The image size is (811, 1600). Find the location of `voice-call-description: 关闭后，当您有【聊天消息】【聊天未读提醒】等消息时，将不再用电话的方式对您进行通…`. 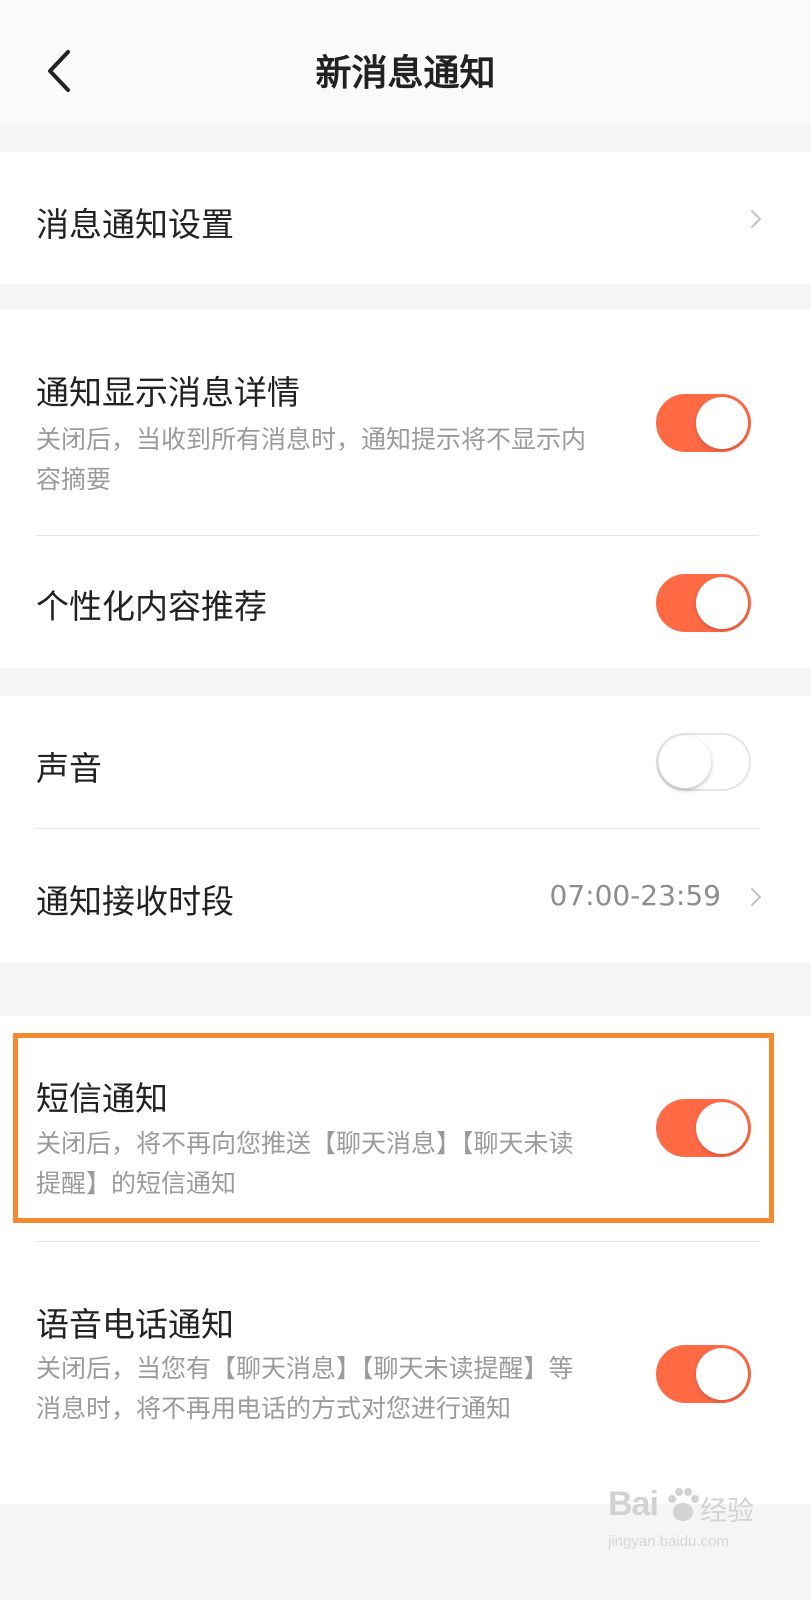

voice-call-description: 关闭后，当您有【聊天消息】【聊天未读提醒】等消息时，将不再用电话的方式对您进行通… is located at coordinates (305, 1388).